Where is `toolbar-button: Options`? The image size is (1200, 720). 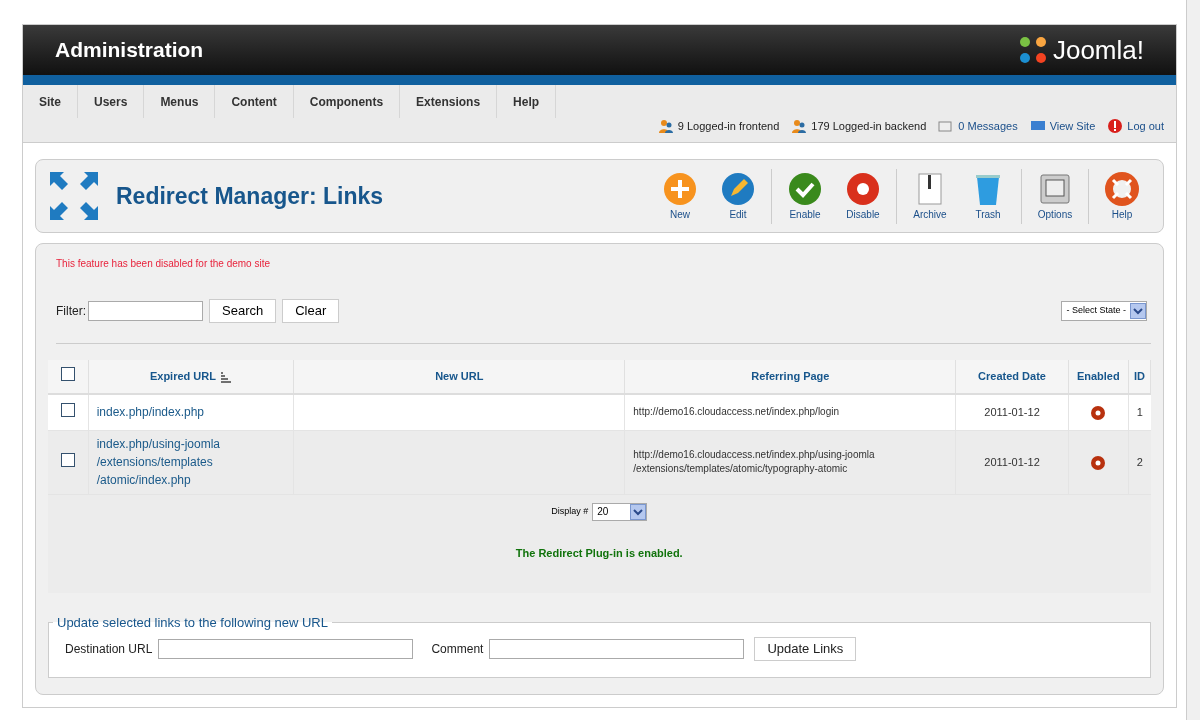
toolbar-button: Options is located at coordinates (1055, 196).